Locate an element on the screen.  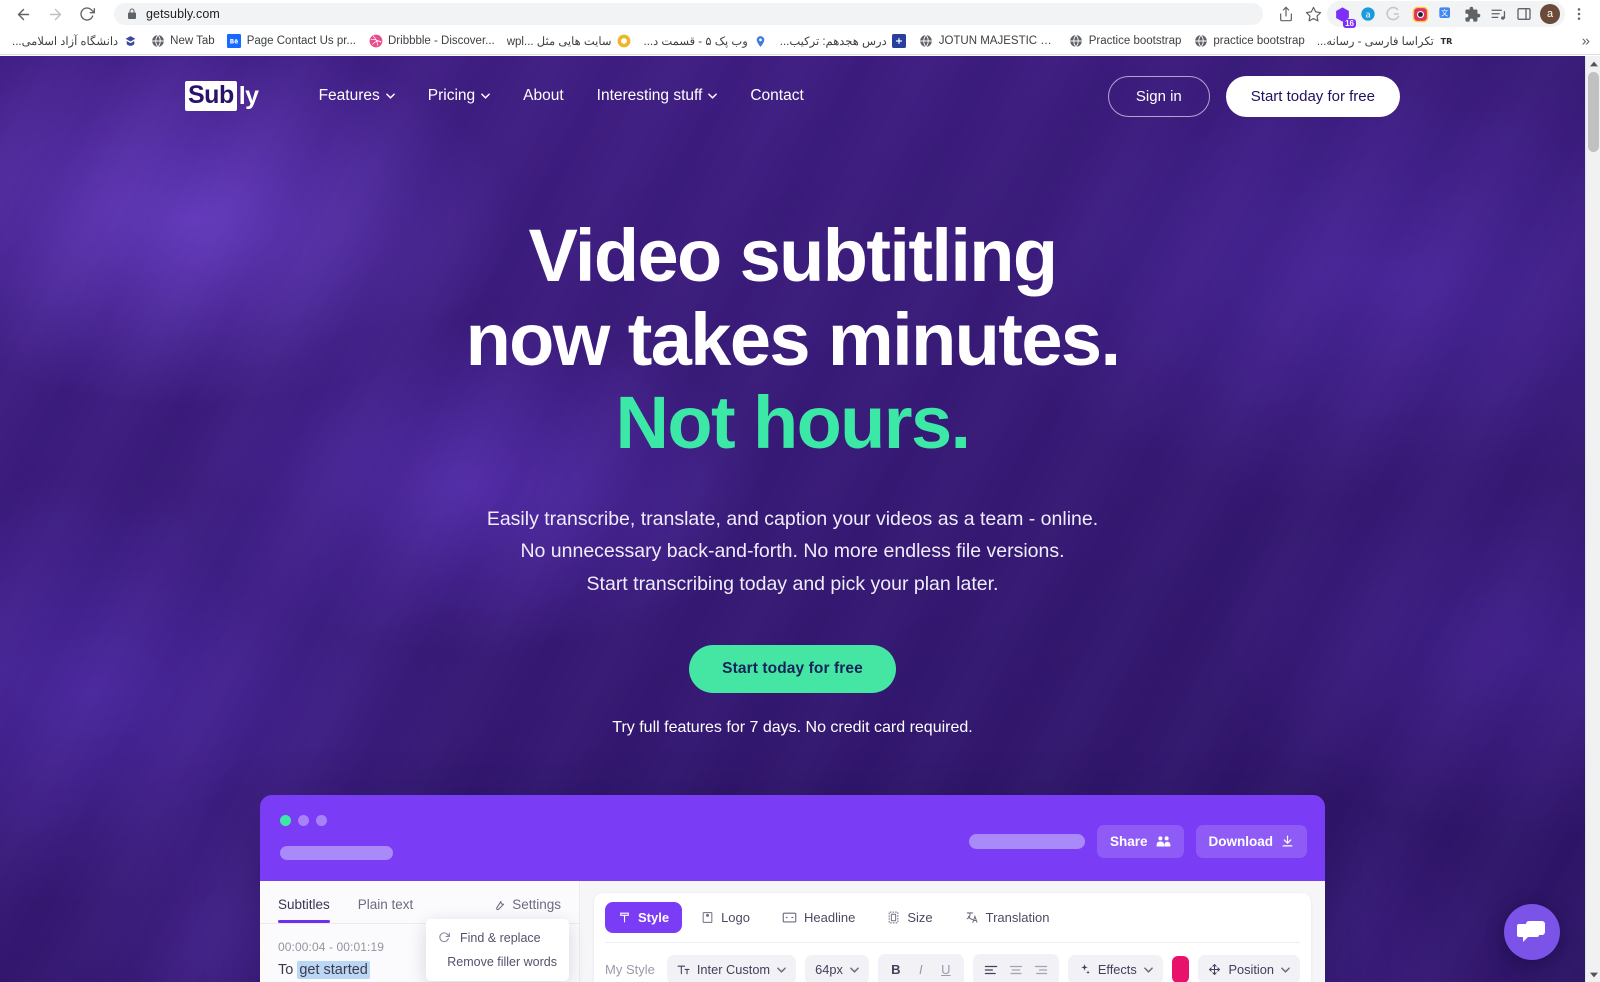
tab-label: Headline is located at coordinates (830, 917).